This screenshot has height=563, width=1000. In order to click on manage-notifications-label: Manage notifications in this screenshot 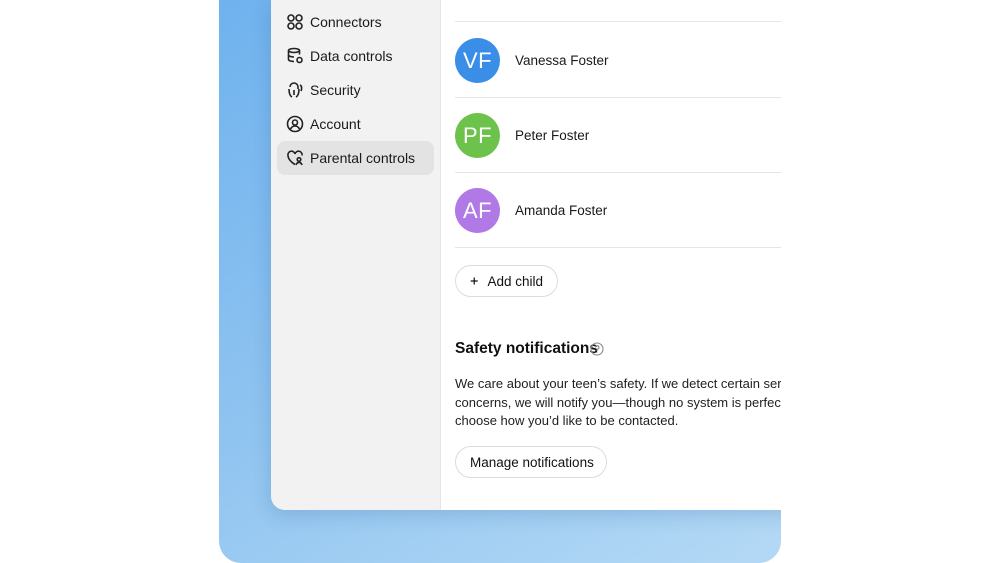, I will do `click(532, 462)`.